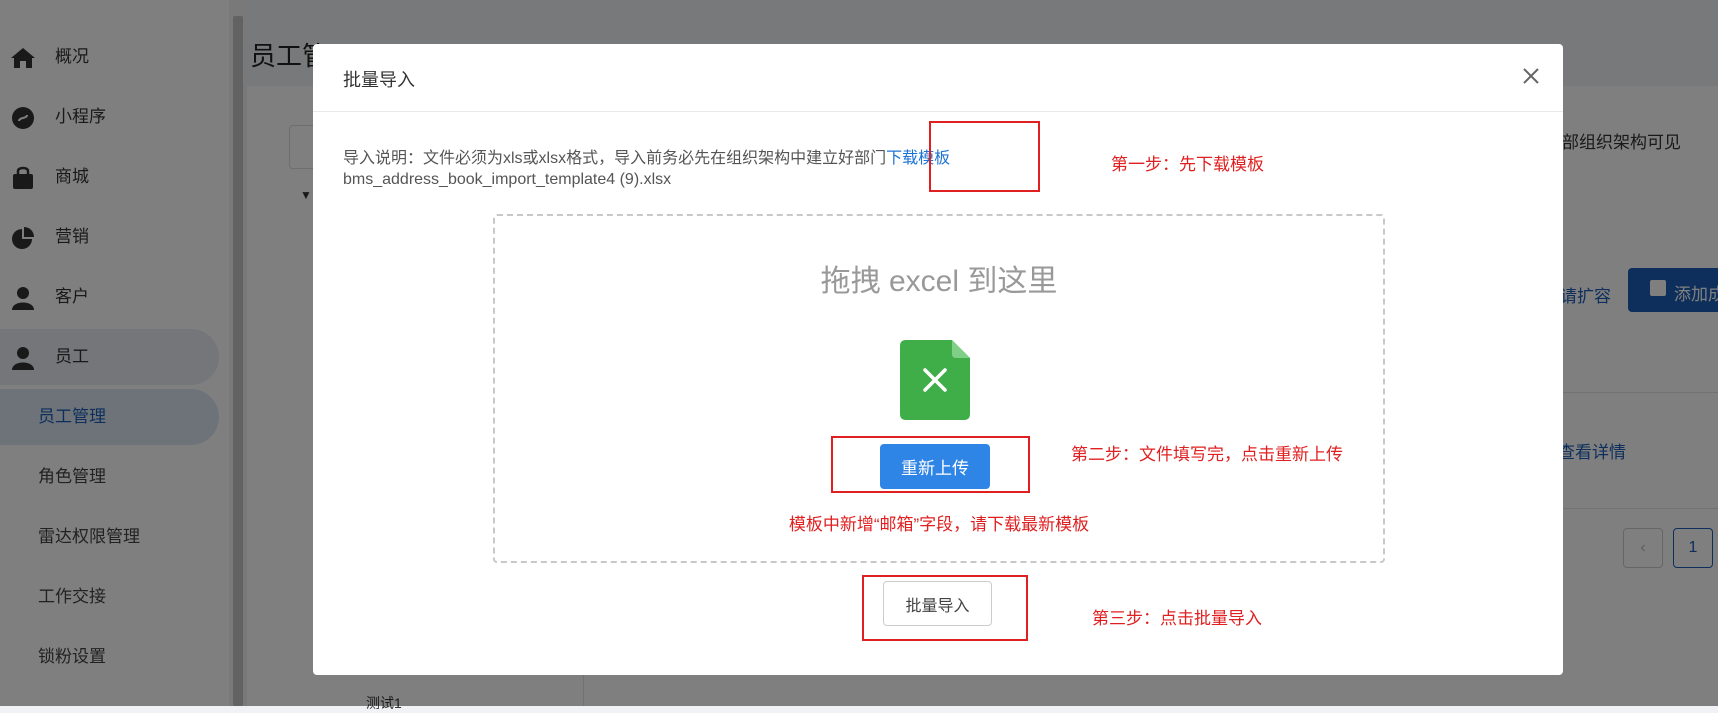  Describe the element at coordinates (930, 464) in the screenshot. I see `annotation-box-reupload` at that location.